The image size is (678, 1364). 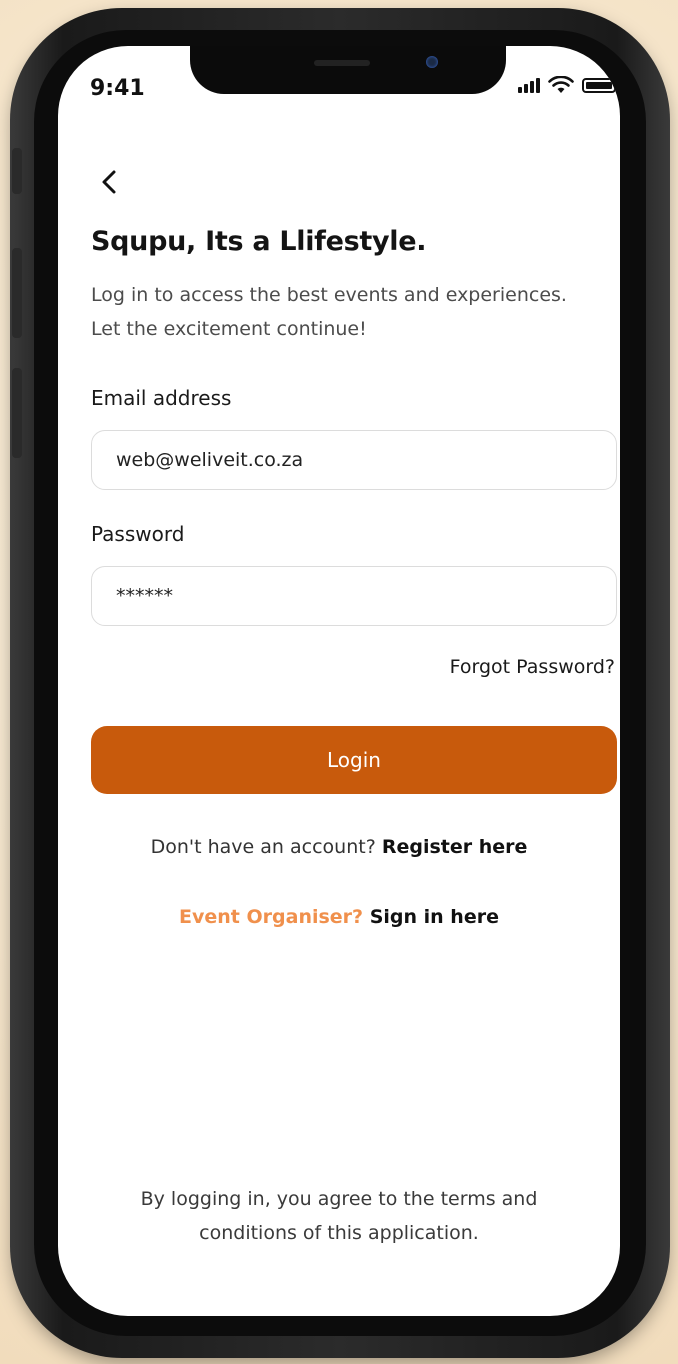 I want to click on wifi-icon, so click(x=561, y=84).